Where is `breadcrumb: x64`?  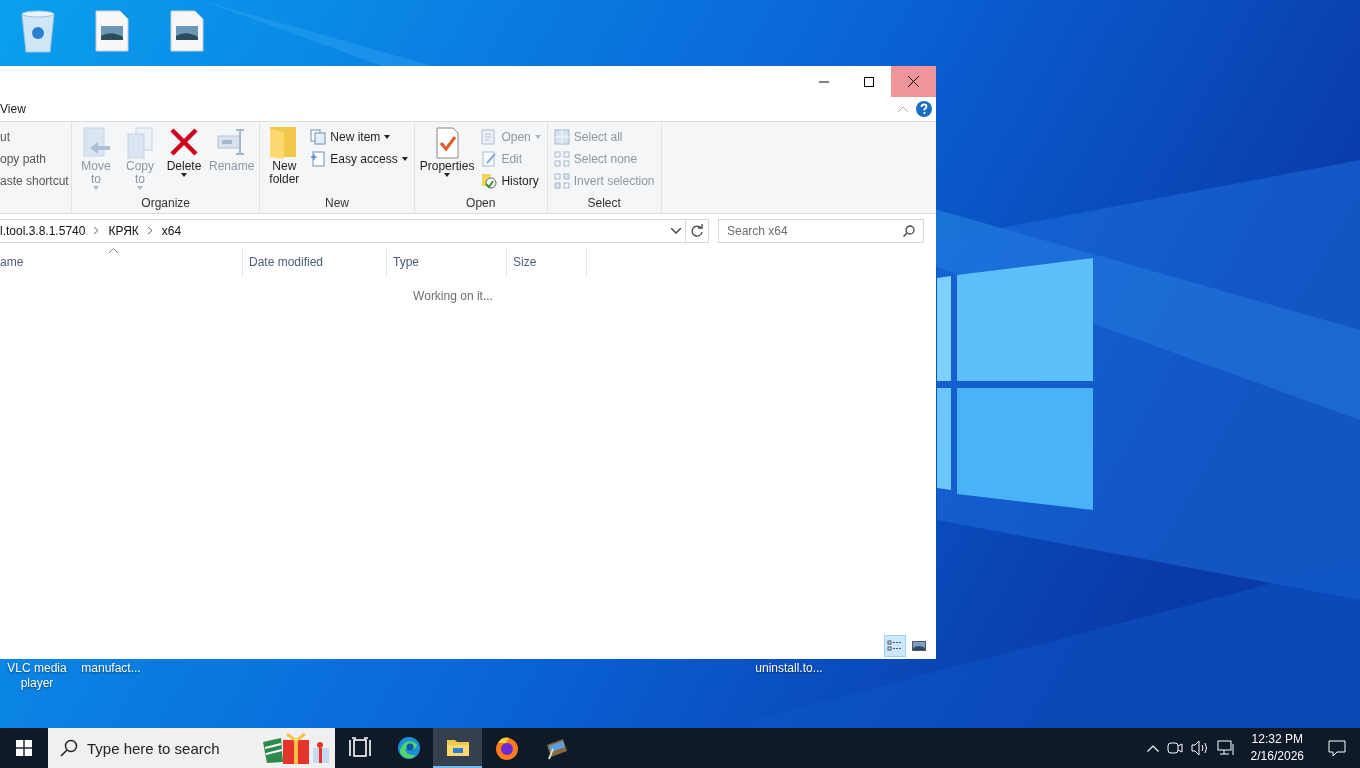
breadcrumb: x64 is located at coordinates (171, 230).